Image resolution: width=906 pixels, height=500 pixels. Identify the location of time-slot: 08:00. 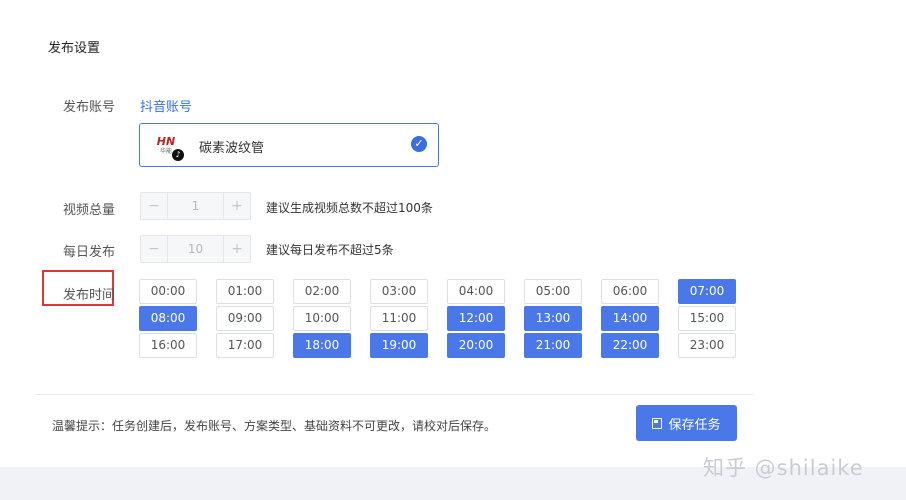
(168, 318).